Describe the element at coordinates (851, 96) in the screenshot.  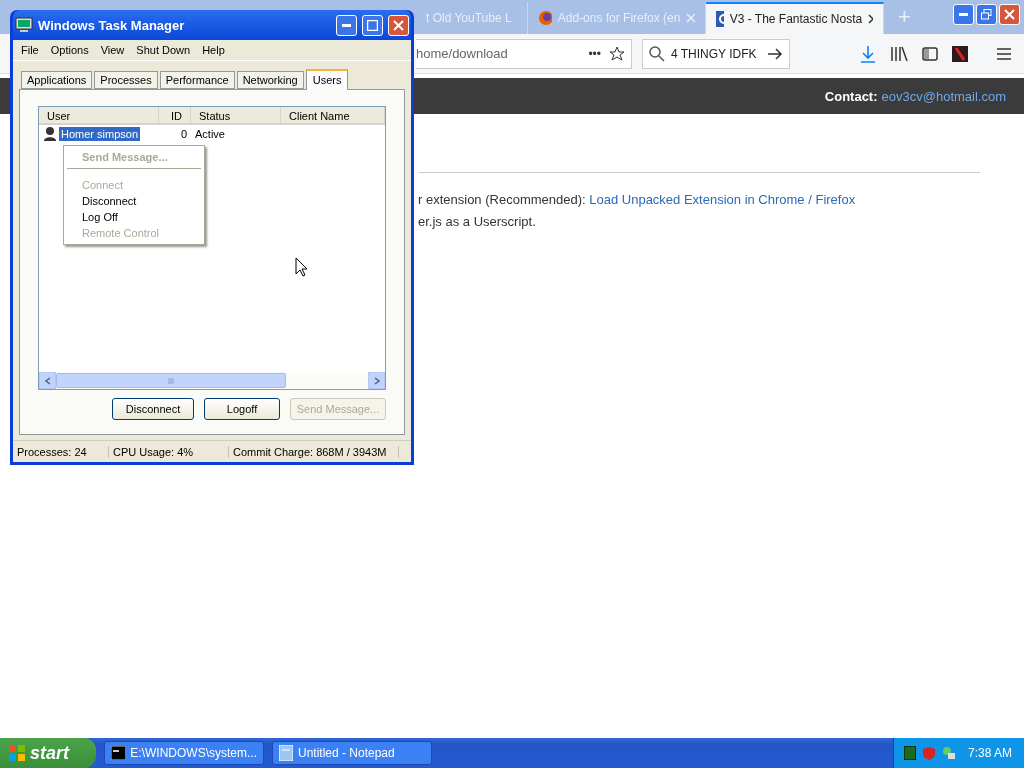
I see `contact-label: Contact:` at that location.